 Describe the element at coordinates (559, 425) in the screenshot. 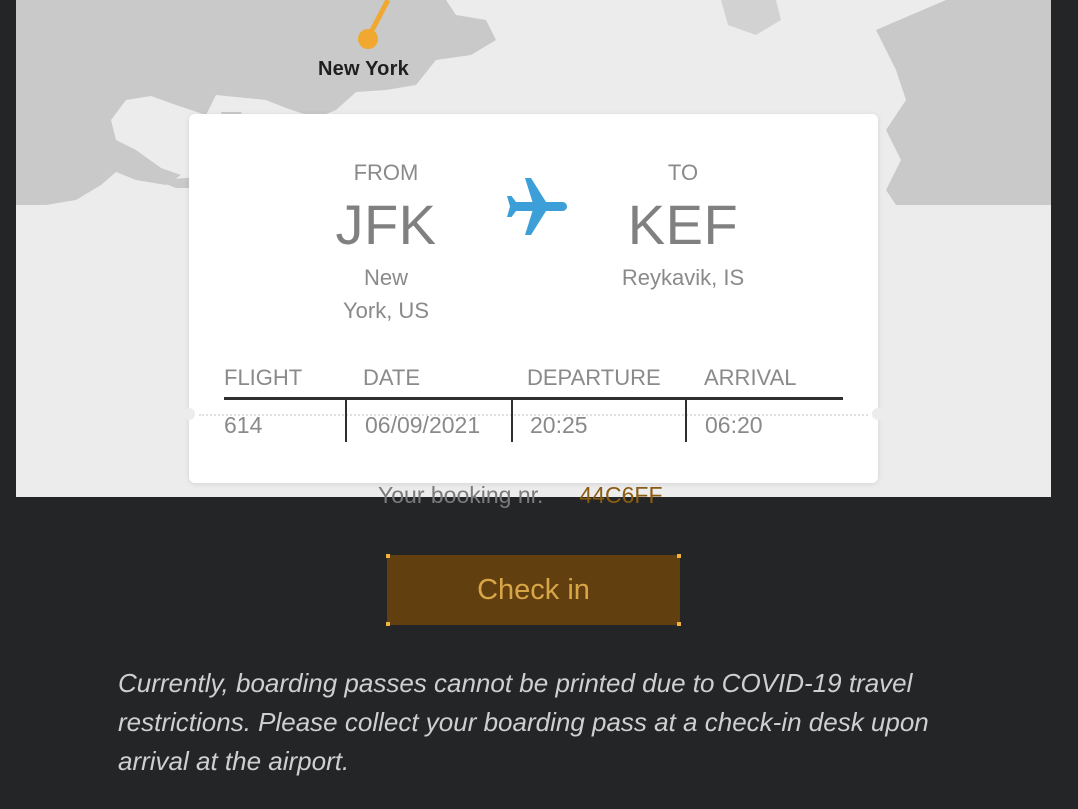

I see `departure-time: 20:25` at that location.